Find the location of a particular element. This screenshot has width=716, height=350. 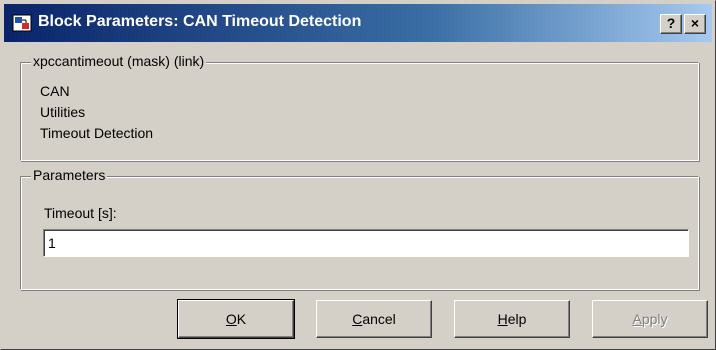

apply-label-rest: pply is located at coordinates (654, 319).